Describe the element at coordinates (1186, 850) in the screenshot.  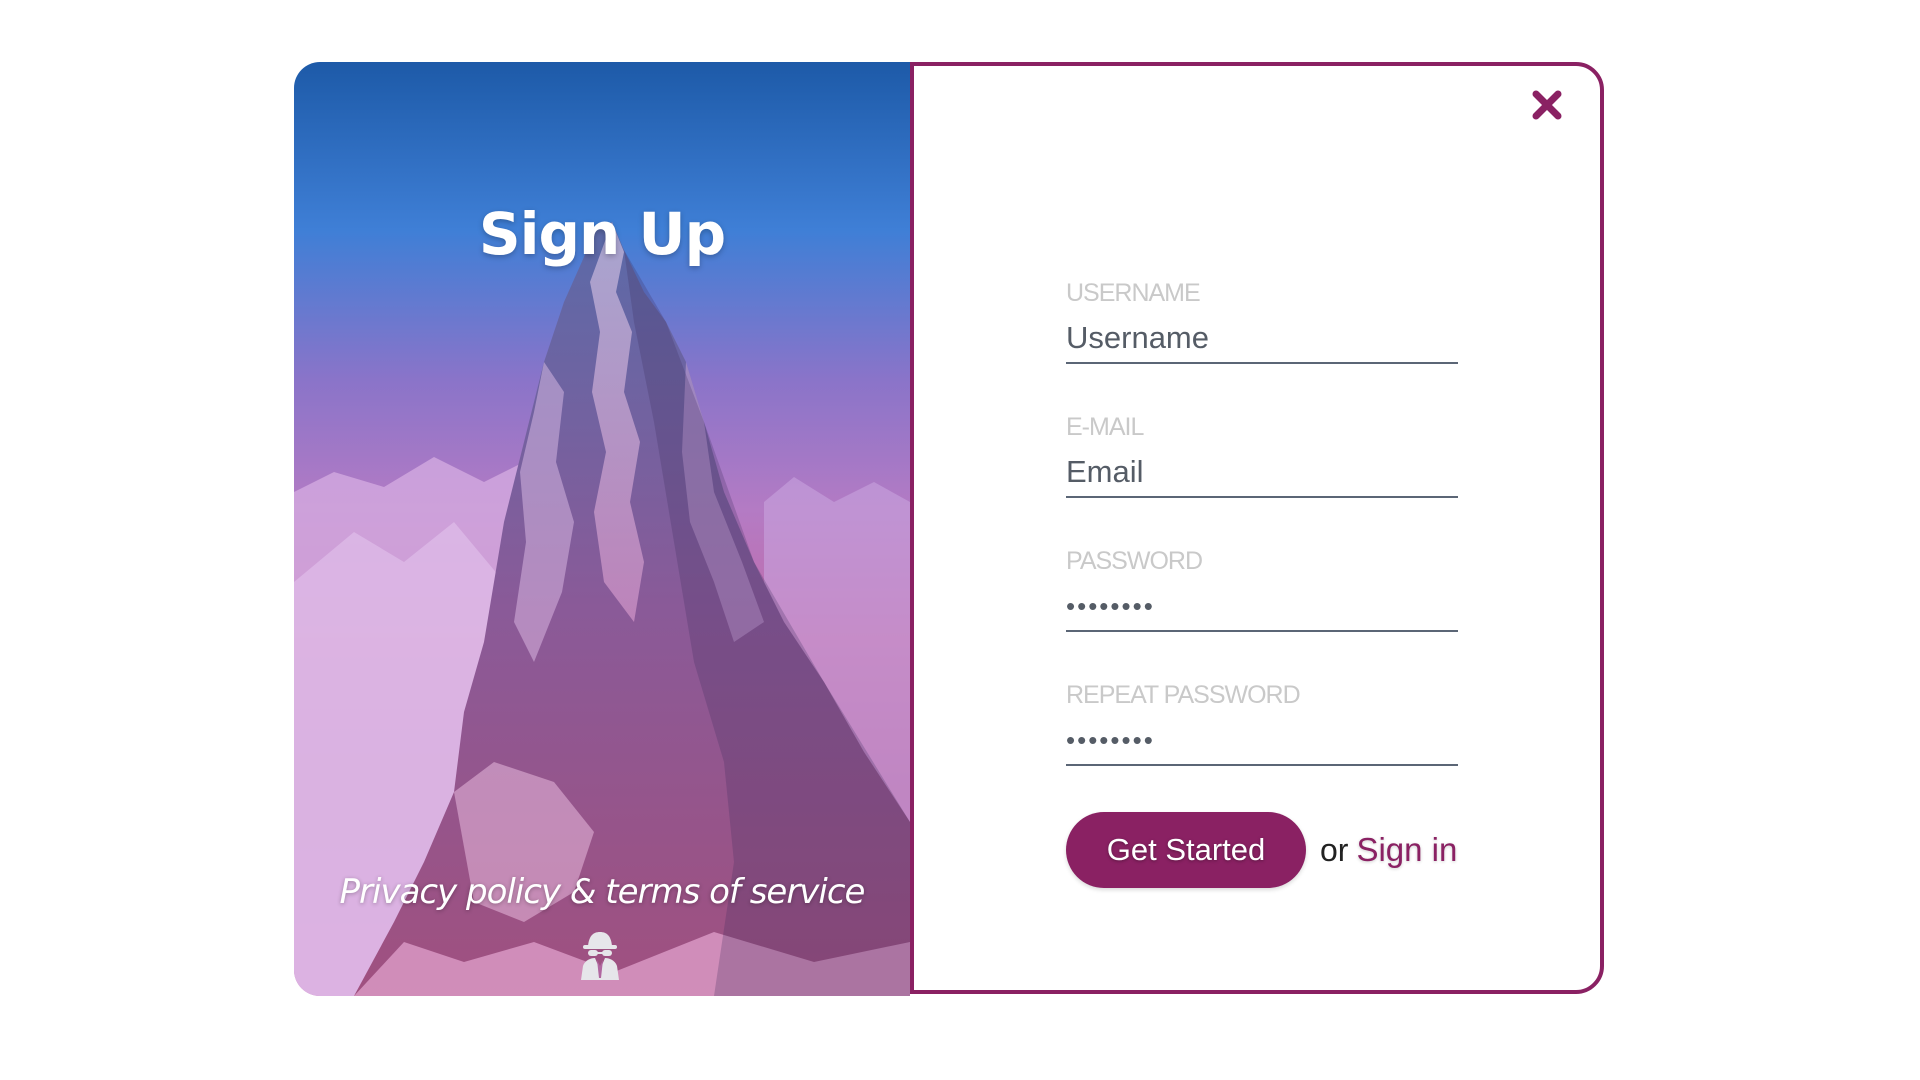
I see `get-started-button: Get Started` at that location.